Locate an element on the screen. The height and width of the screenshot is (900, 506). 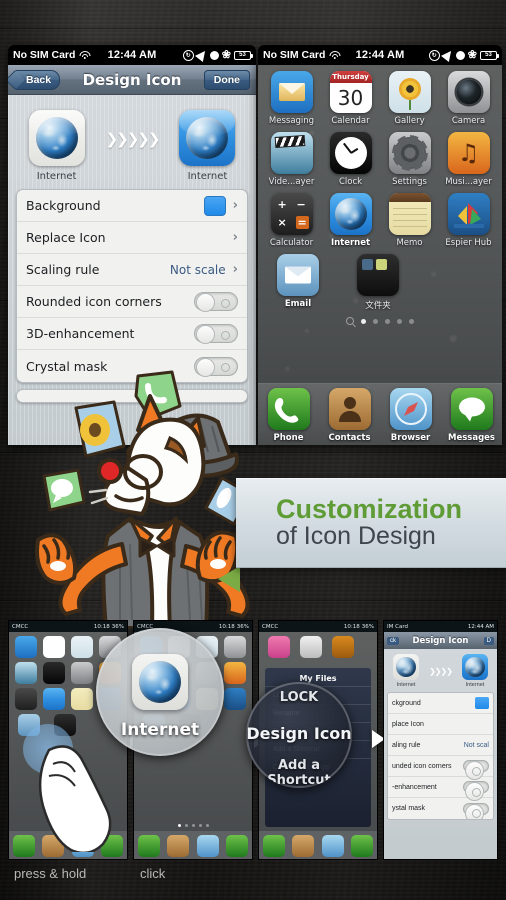
camera-icon is located at coordinates (468, 92).